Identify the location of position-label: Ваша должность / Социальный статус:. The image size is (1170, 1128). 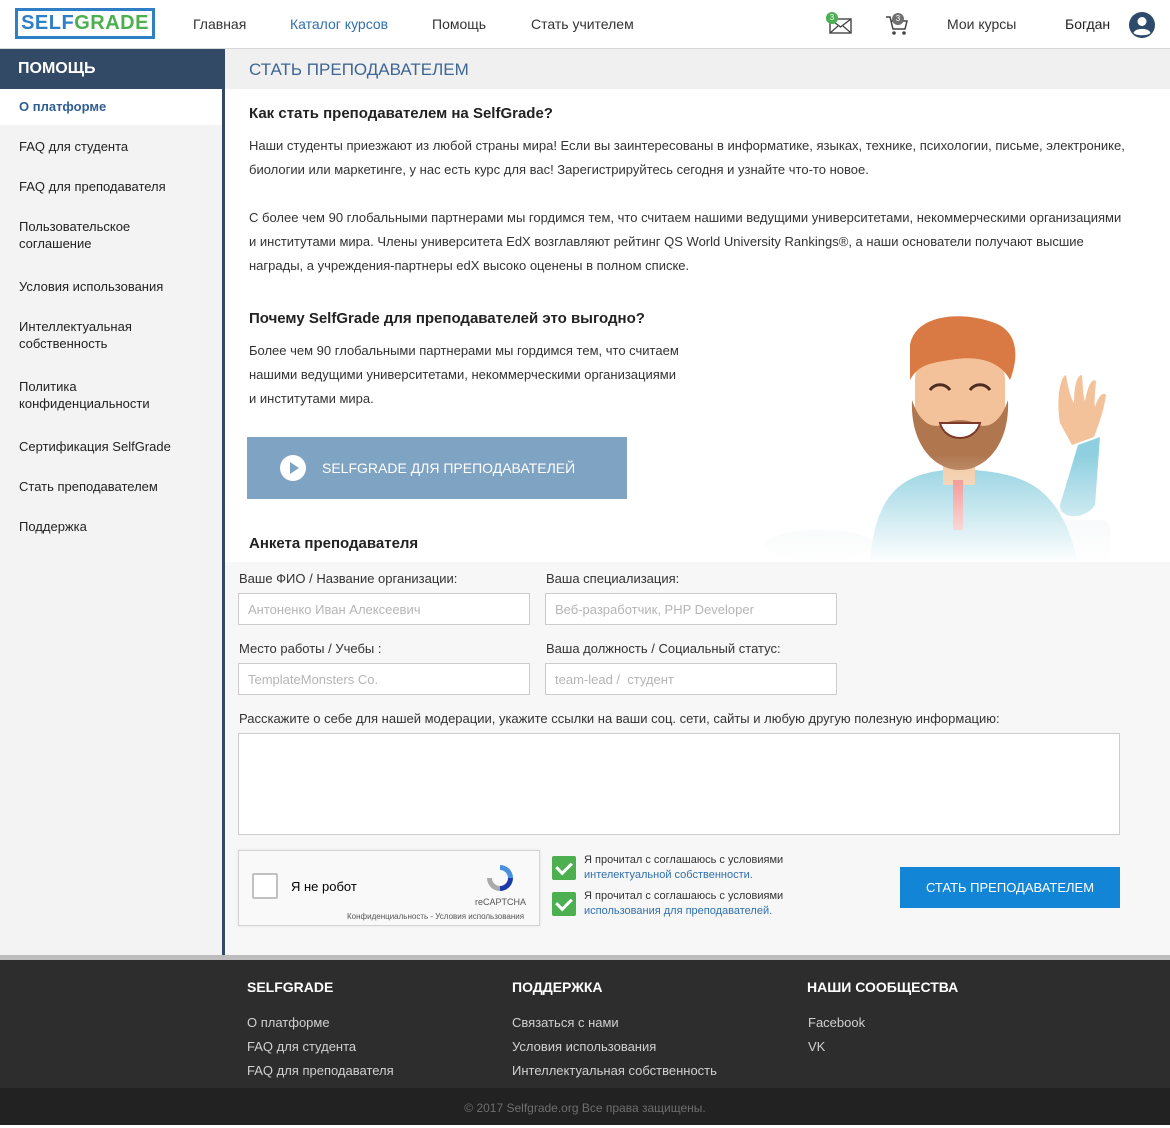
(663, 648).